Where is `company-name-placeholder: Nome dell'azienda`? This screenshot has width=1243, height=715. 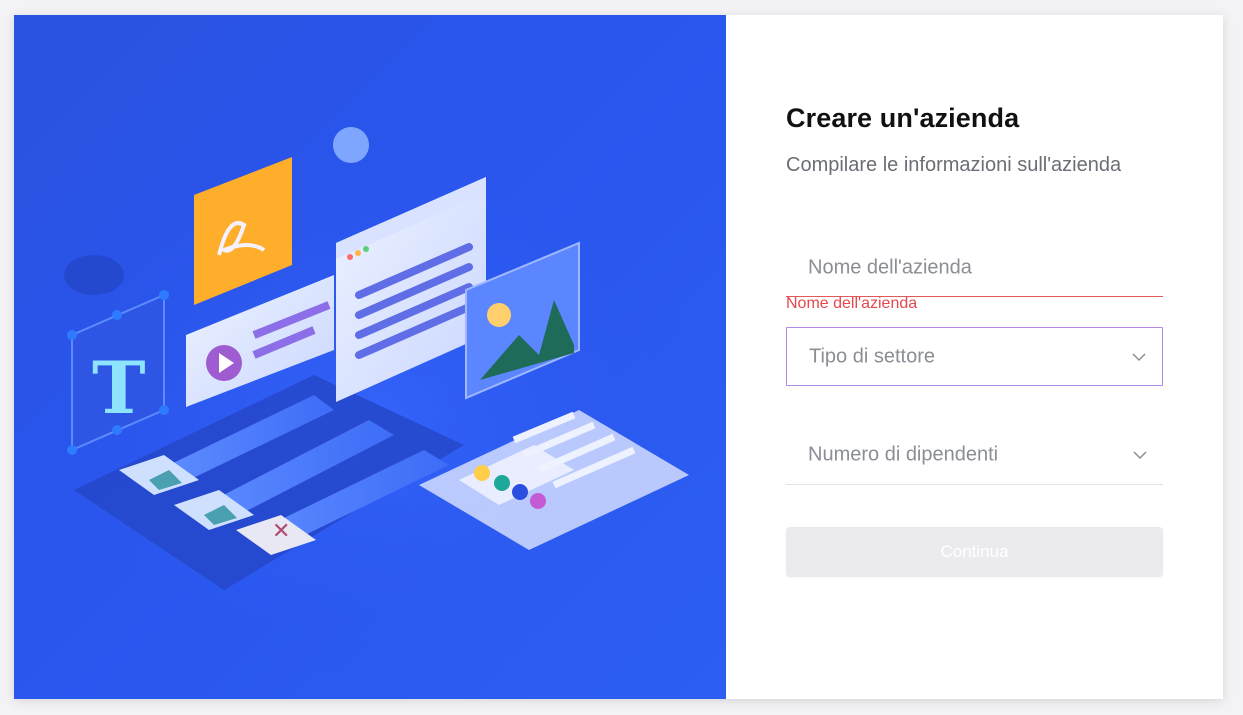
company-name-placeholder: Nome dell'azienda is located at coordinates (890, 267).